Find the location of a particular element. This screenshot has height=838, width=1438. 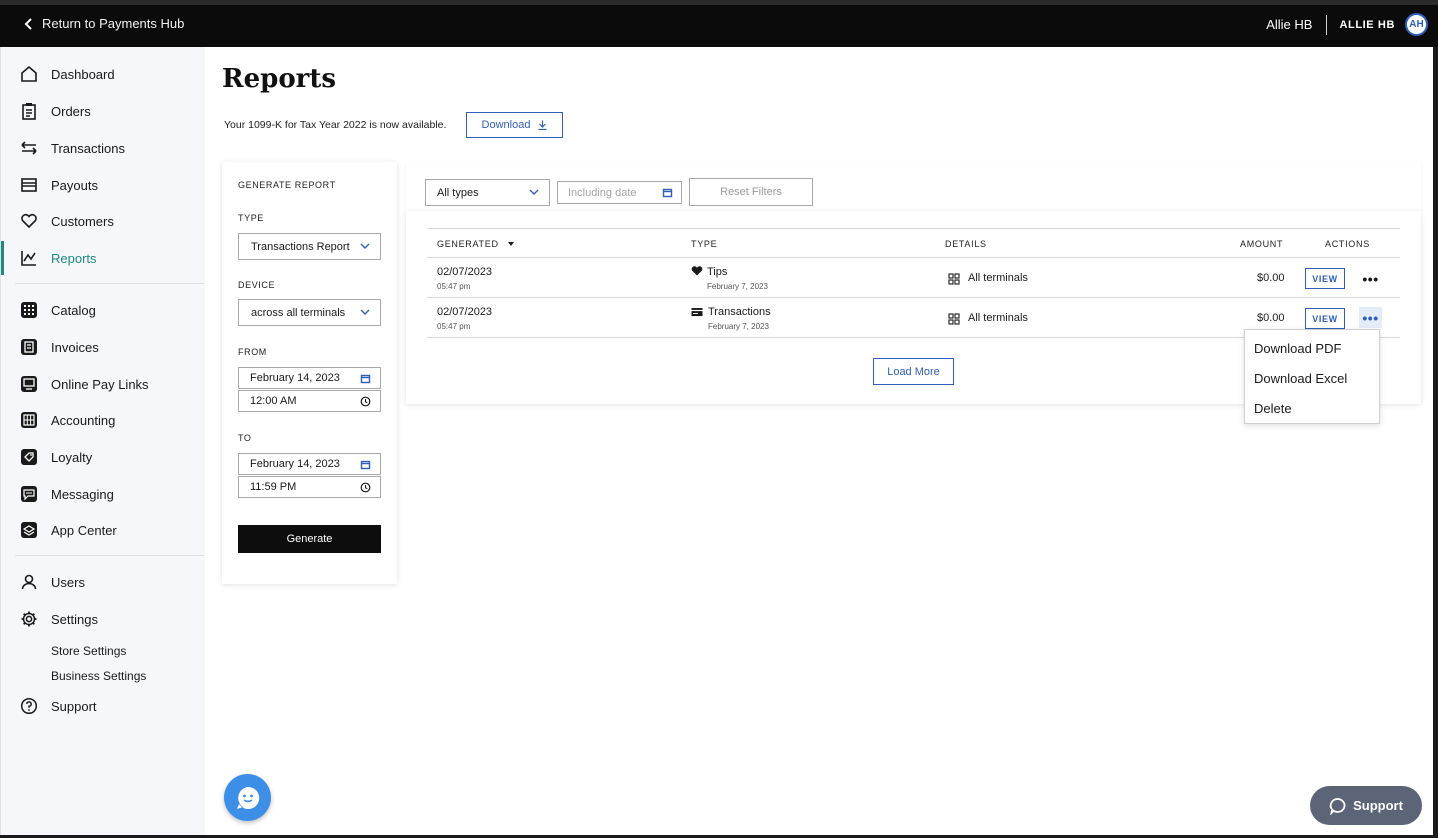

menu-item-download-excel: Download Excel is located at coordinates (1300, 378).